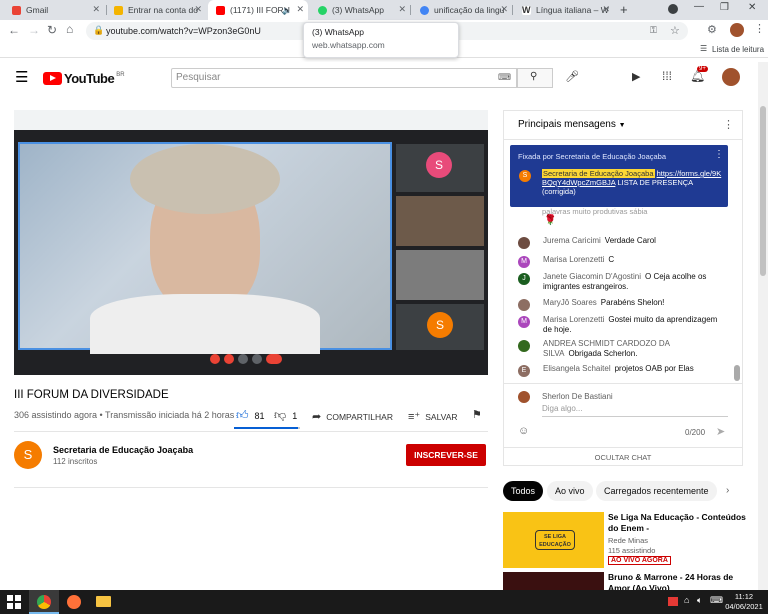 This screenshot has height=614, width=768. What do you see at coordinates (21, 77) in the screenshot?
I see `guide-menu-icon: ☰` at bounding box center [21, 77].